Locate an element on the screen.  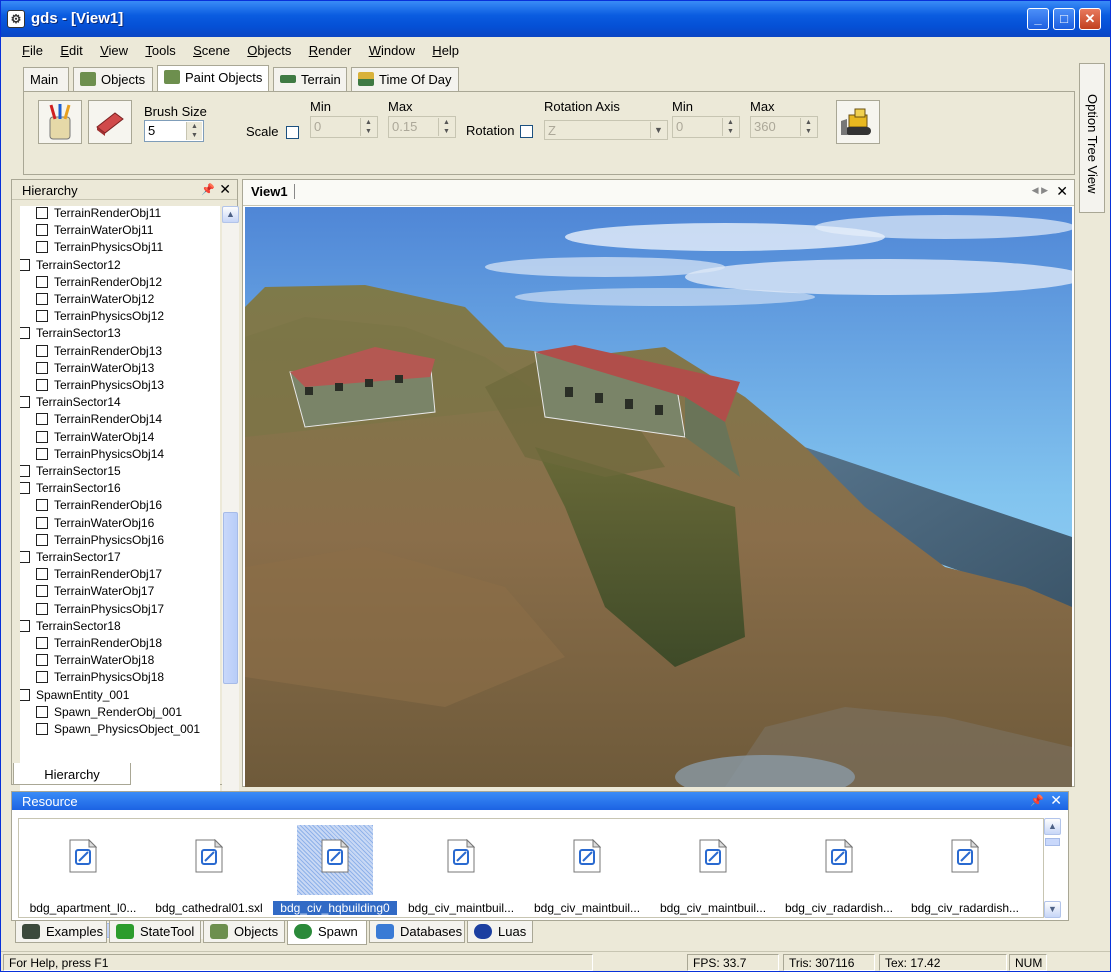
tab-objects-bottom: Objects is located at coordinates (244, 932).